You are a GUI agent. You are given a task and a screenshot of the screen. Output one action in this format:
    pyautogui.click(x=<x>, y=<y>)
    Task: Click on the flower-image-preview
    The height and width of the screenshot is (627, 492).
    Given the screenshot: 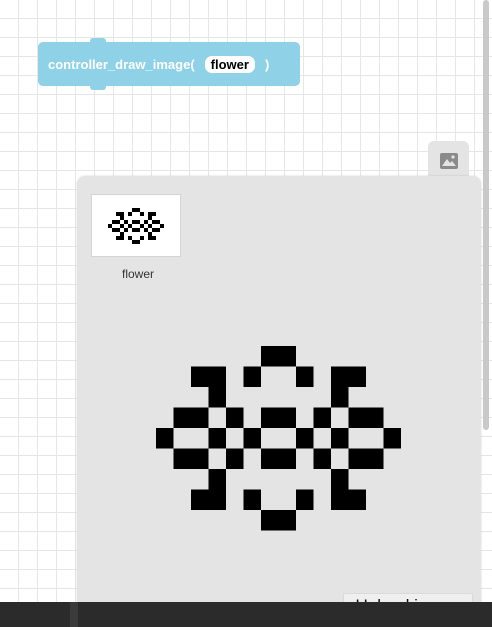 What is the action you would take?
    pyautogui.click(x=278, y=438)
    